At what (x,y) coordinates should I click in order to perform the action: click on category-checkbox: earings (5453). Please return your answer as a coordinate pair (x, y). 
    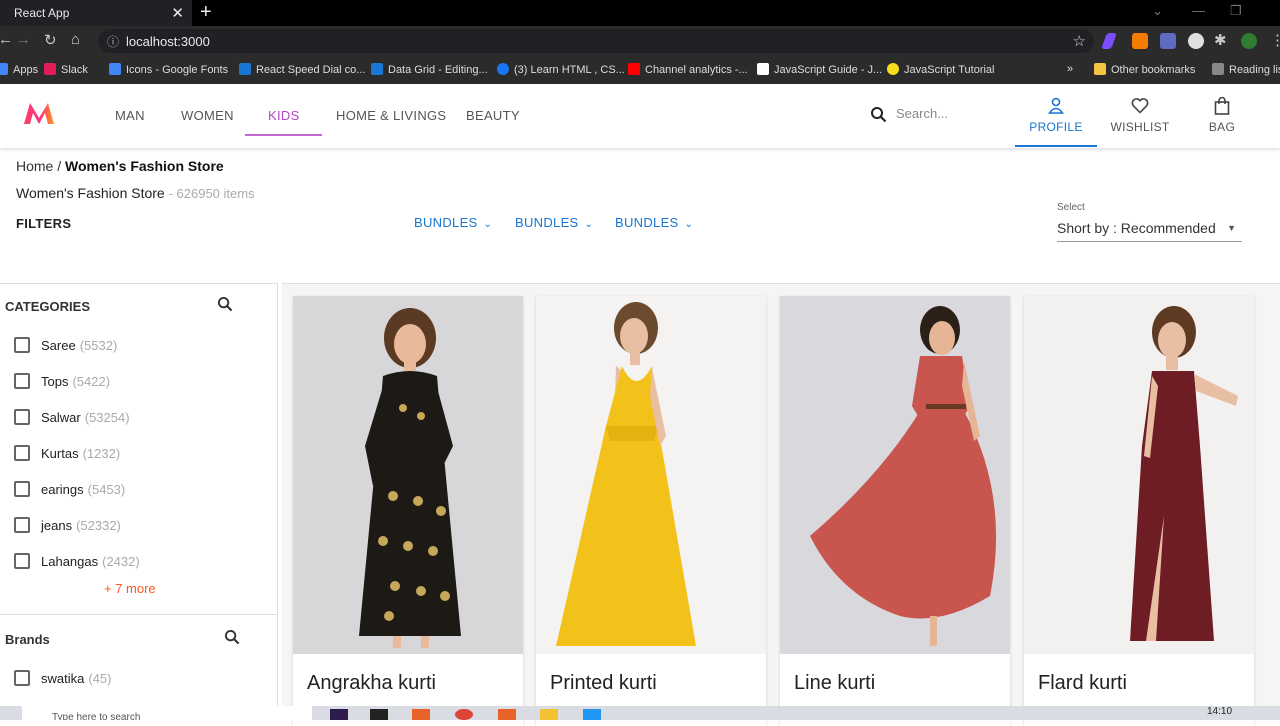
    Looking at the image, I should click on (69, 489).